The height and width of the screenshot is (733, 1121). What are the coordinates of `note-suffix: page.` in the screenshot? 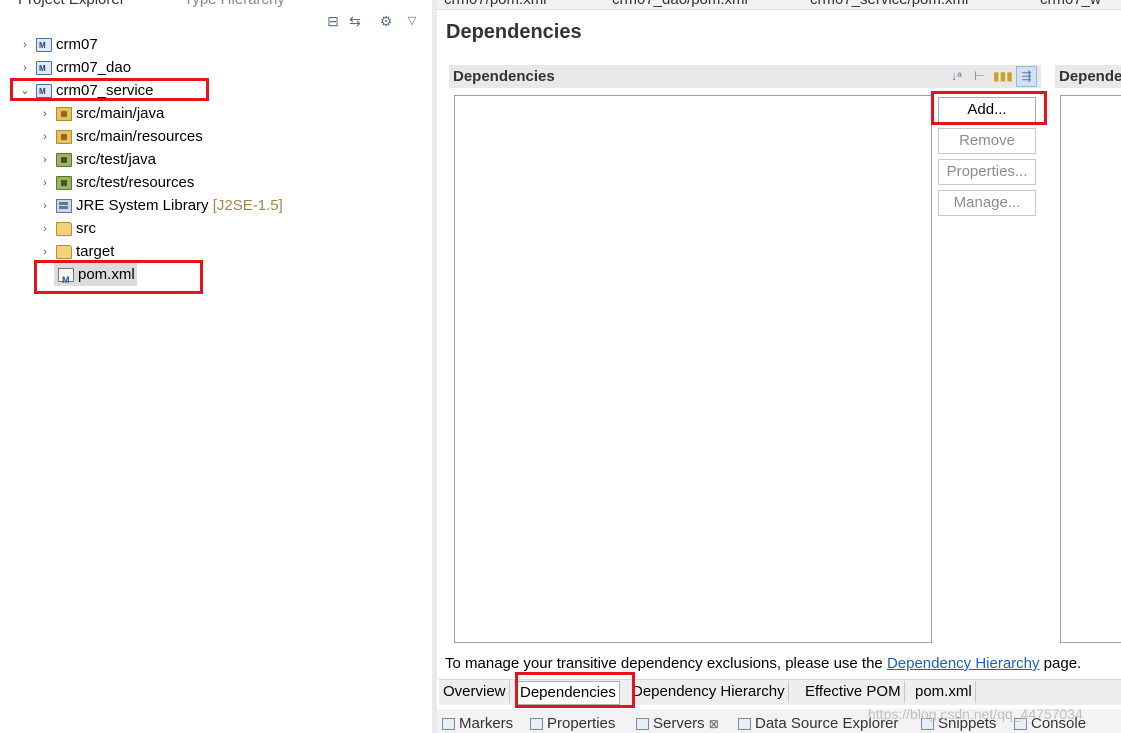 It's located at (1060, 663).